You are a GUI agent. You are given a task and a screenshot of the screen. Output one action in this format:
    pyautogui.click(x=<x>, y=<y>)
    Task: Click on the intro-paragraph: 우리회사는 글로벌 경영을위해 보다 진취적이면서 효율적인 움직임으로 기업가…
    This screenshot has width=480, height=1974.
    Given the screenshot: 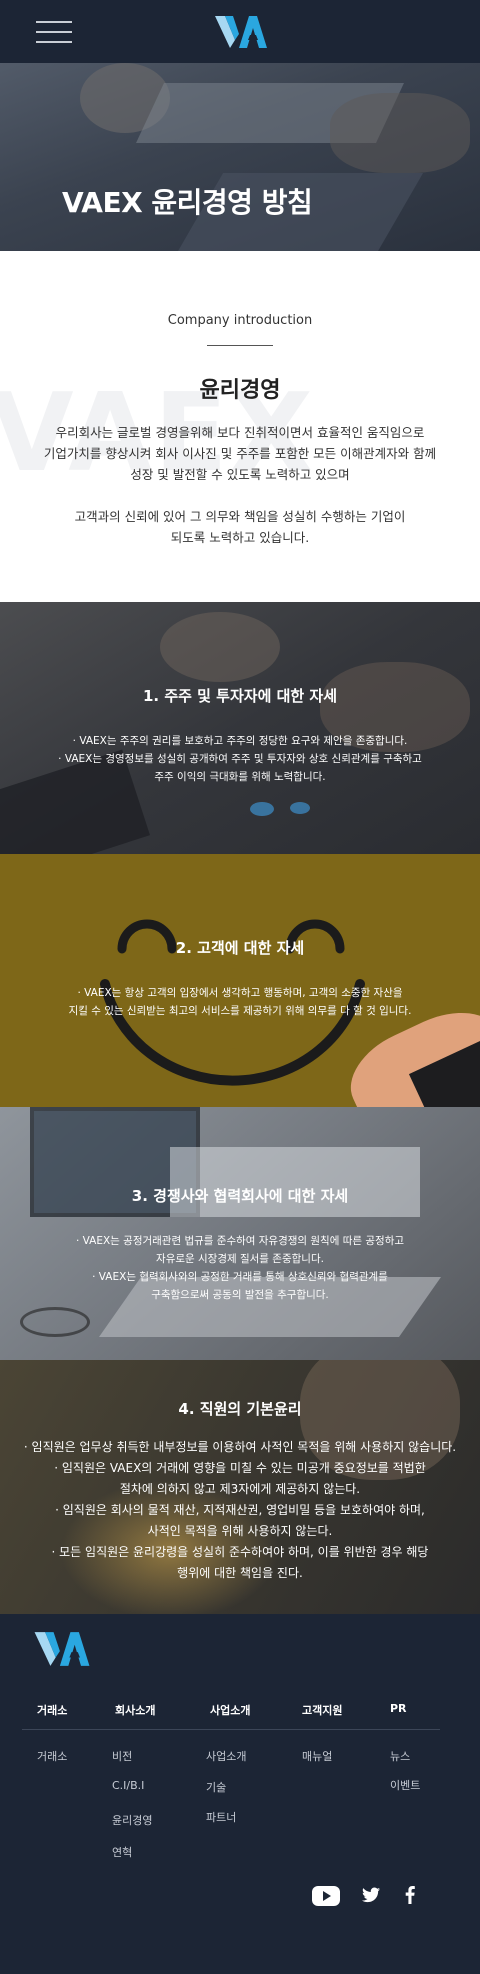 What is the action you would take?
    pyautogui.click(x=240, y=453)
    